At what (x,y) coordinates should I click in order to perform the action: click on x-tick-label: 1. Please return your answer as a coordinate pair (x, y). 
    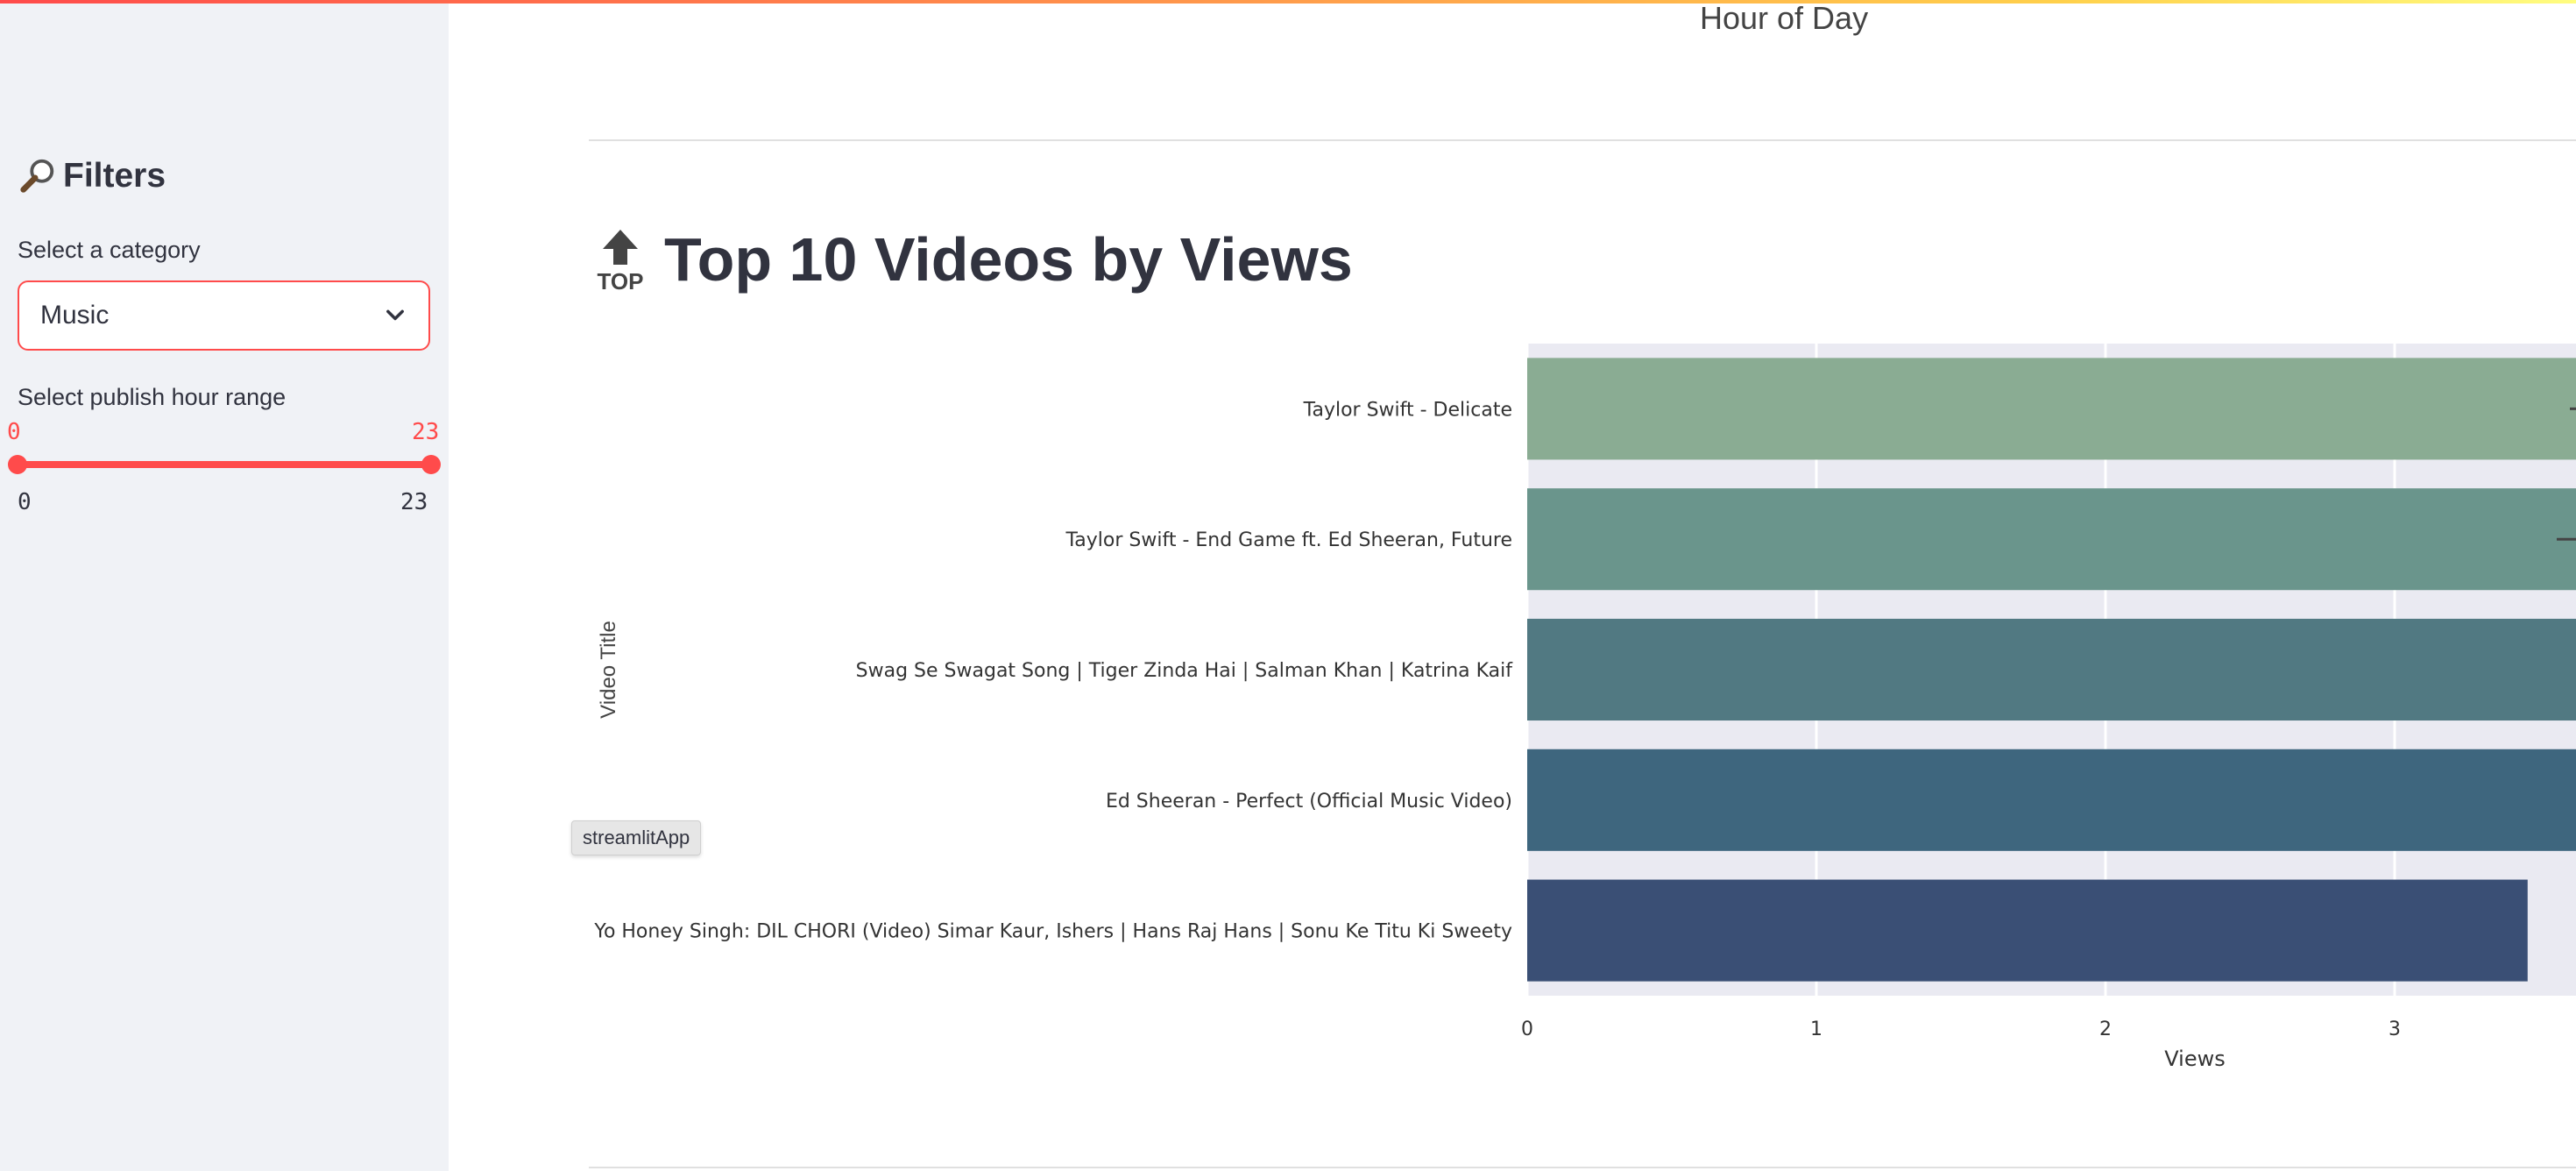
    Looking at the image, I should click on (1816, 1029).